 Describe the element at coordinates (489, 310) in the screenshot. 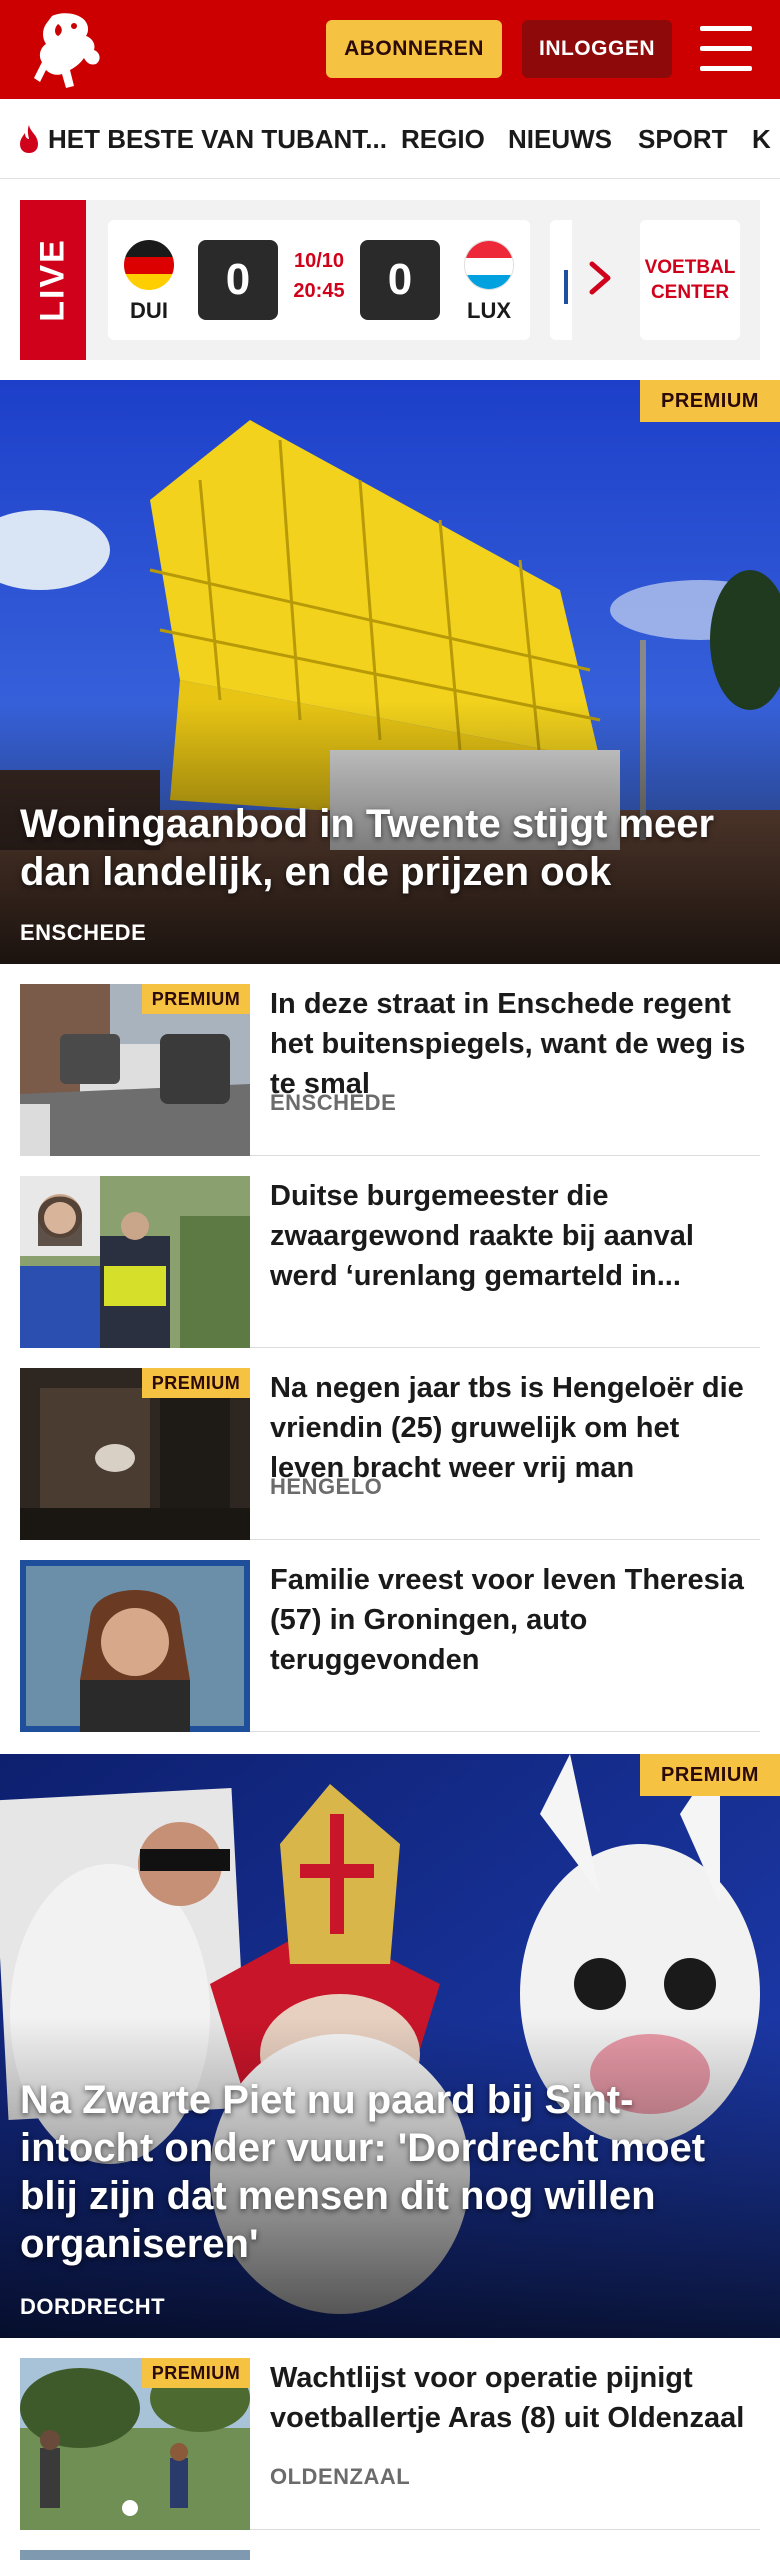

I see `away-team: LUX` at that location.